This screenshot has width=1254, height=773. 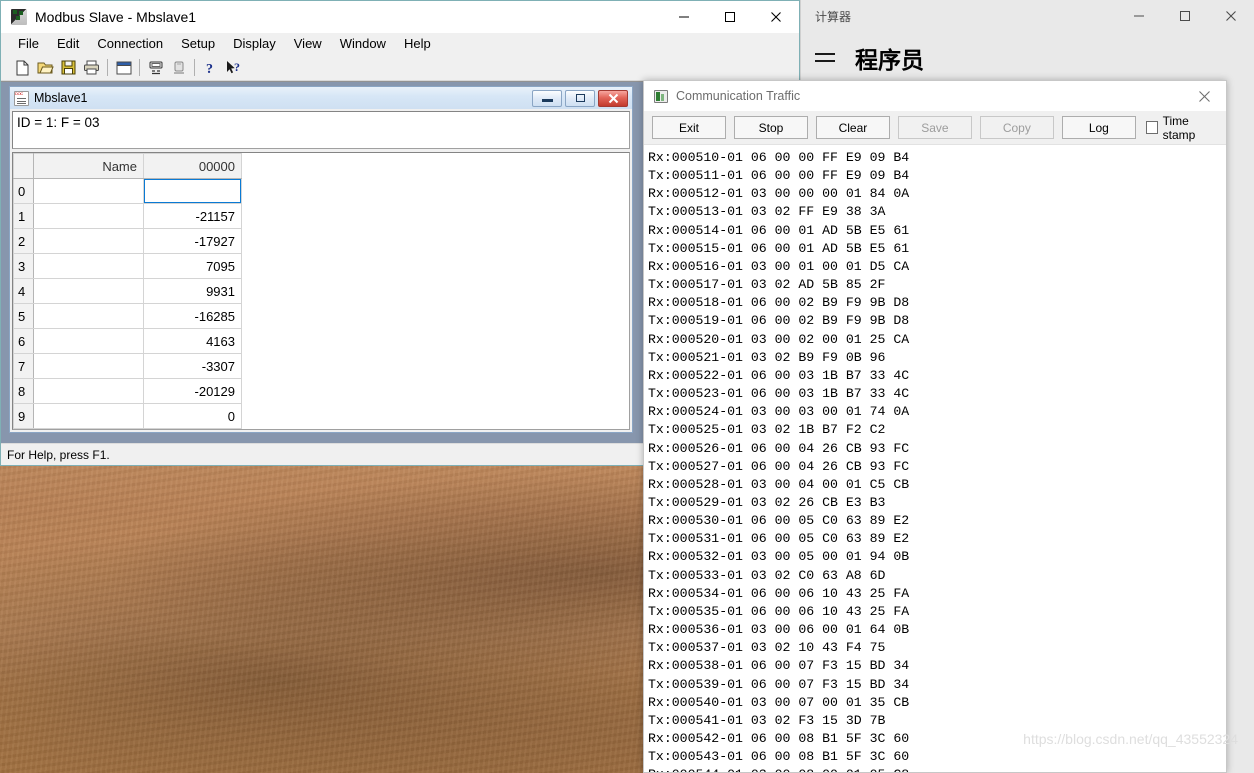 What do you see at coordinates (1027, 16) in the screenshot?
I see `calculator-titlebar: 计算器` at bounding box center [1027, 16].